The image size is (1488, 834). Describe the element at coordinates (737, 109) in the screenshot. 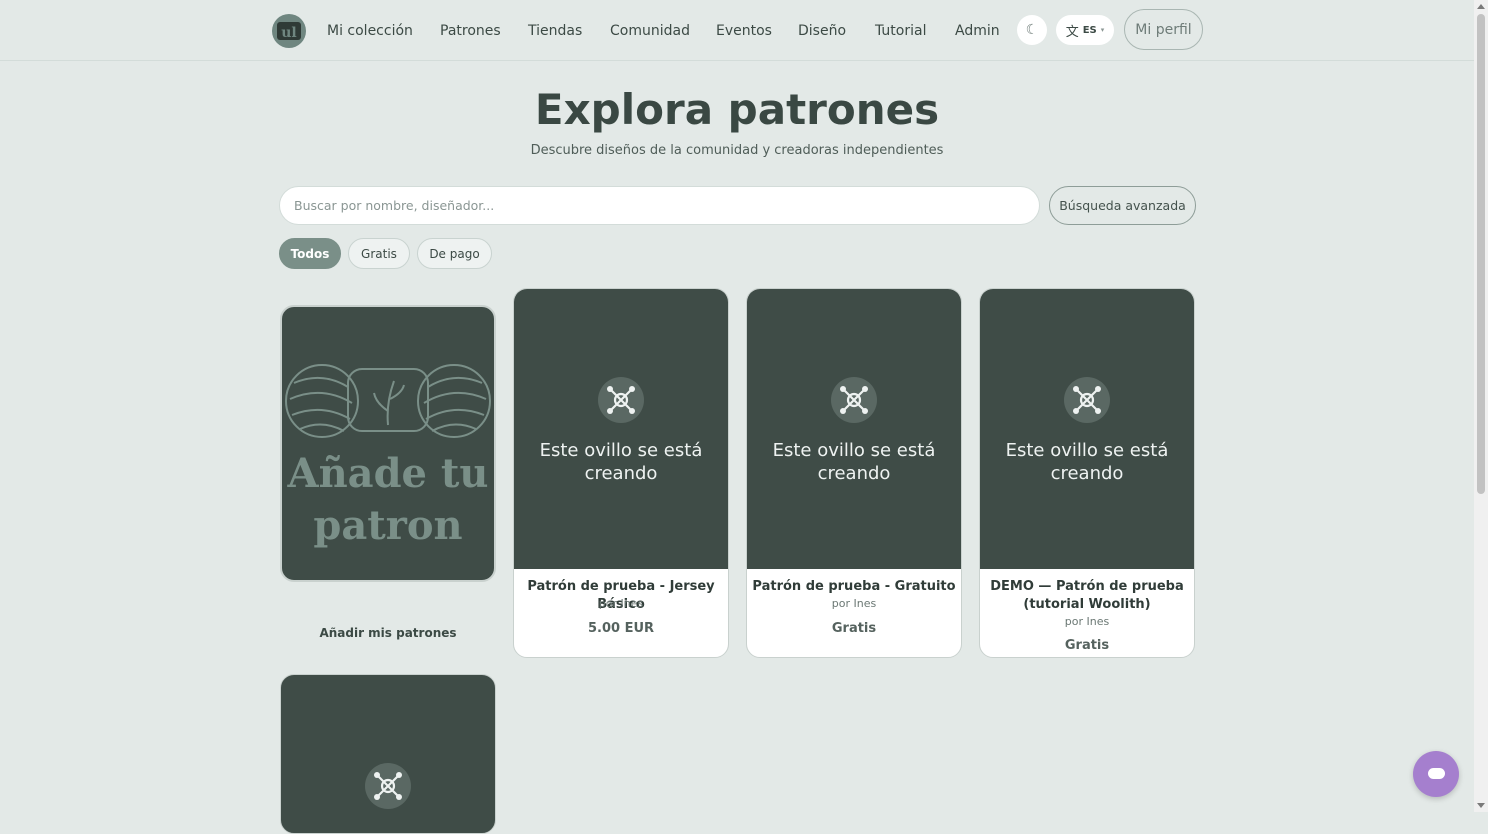

I see `page-title: Explora patrones` at that location.